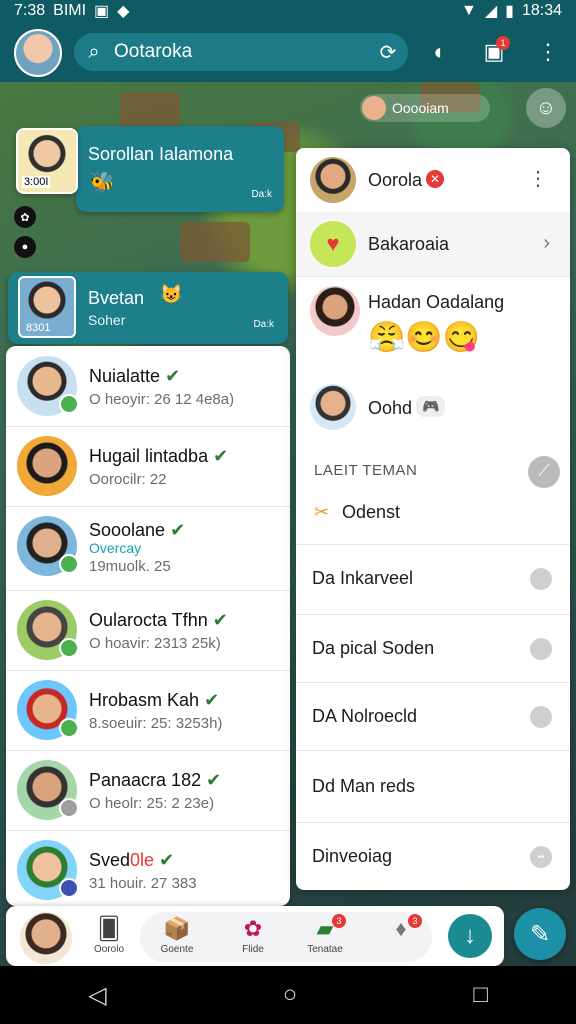 This screenshot has height=1024, width=576. What do you see at coordinates (491, 11) in the screenshot?
I see `signal-icon: ◢` at bounding box center [491, 11].